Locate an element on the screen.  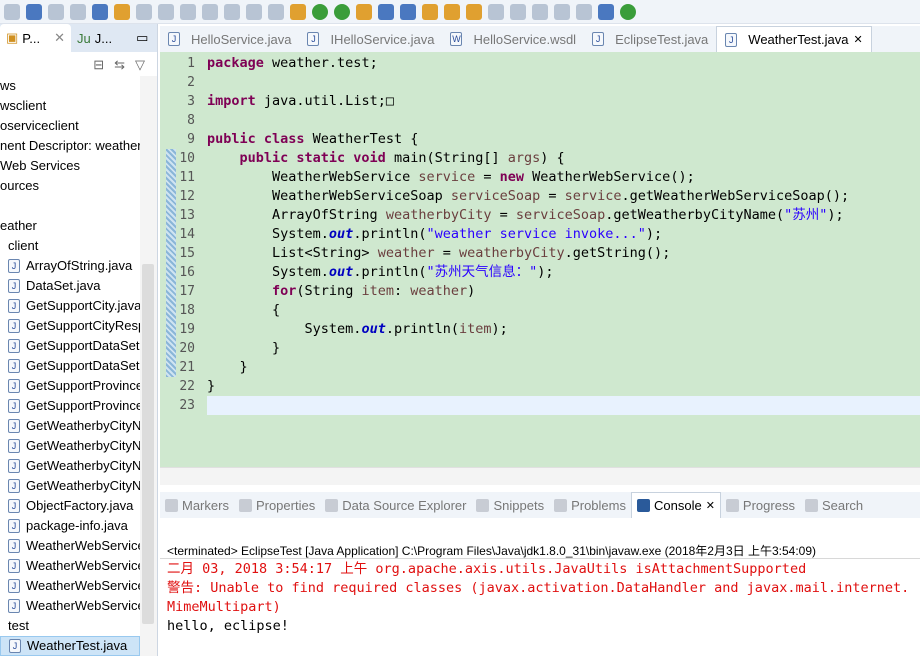
tree-item: Web Services is located at coordinates (70, 166).